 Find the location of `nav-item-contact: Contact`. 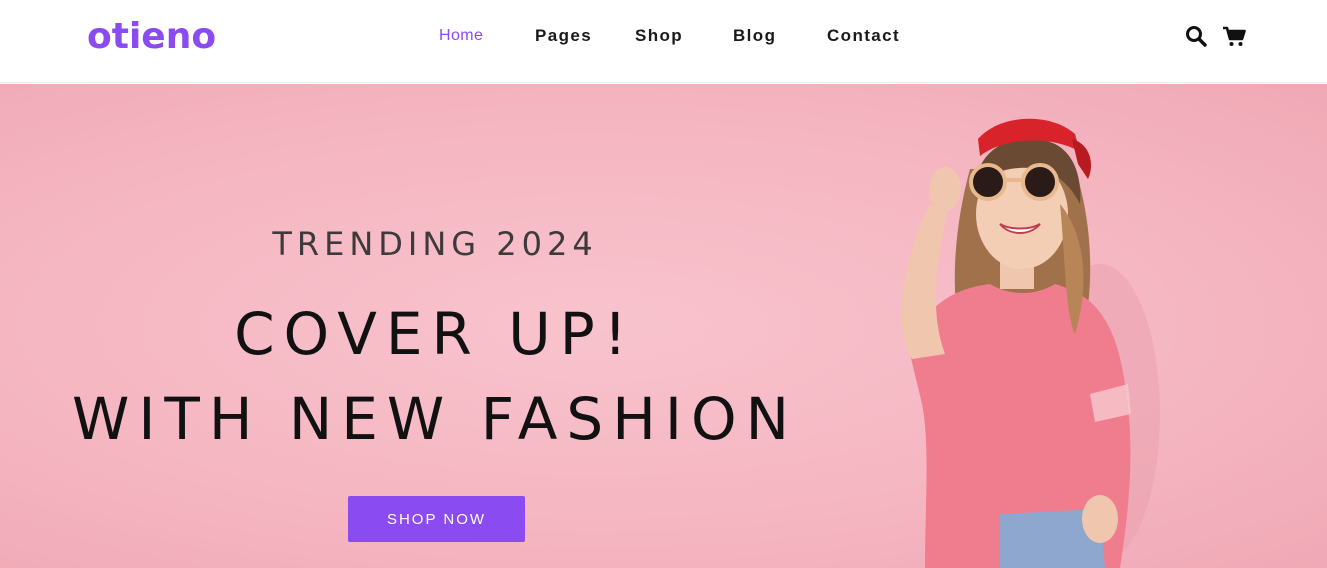

nav-item-contact: Contact is located at coordinates (863, 36).